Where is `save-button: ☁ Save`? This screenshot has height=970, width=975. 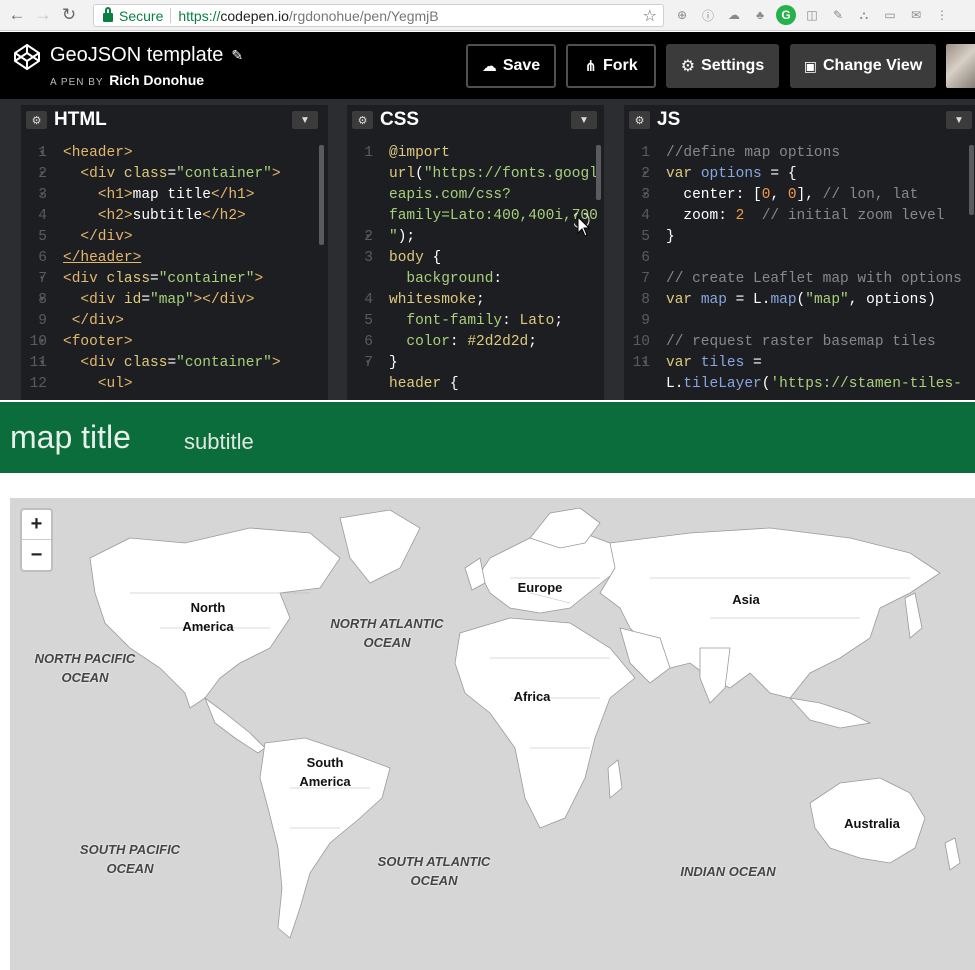 save-button: ☁ Save is located at coordinates (511, 66).